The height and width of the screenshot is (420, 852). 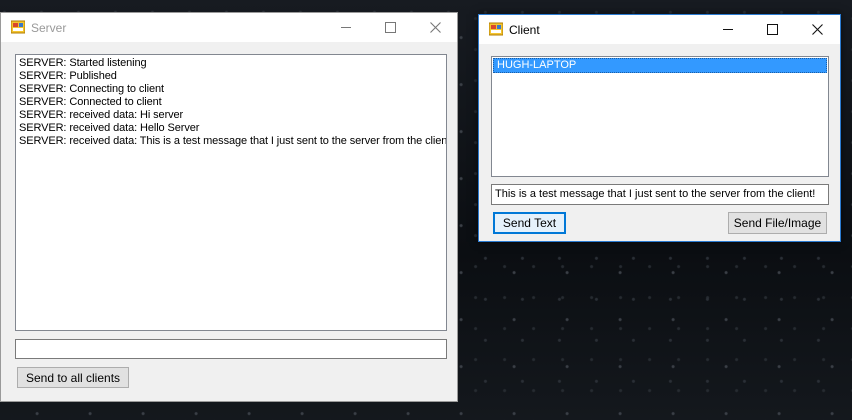 What do you see at coordinates (231, 102) in the screenshot?
I see `log-line: SERVER: Connected to client` at bounding box center [231, 102].